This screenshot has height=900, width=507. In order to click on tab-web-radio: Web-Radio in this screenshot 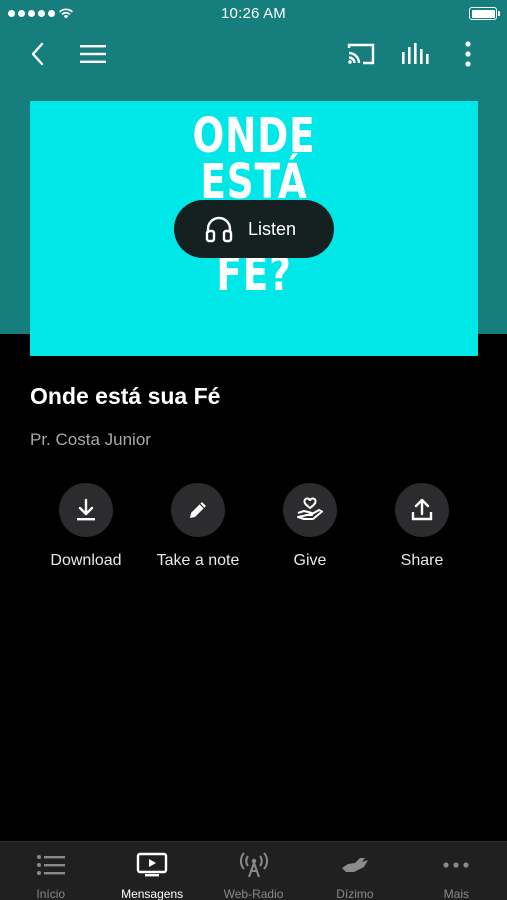, I will do `click(253, 871)`.